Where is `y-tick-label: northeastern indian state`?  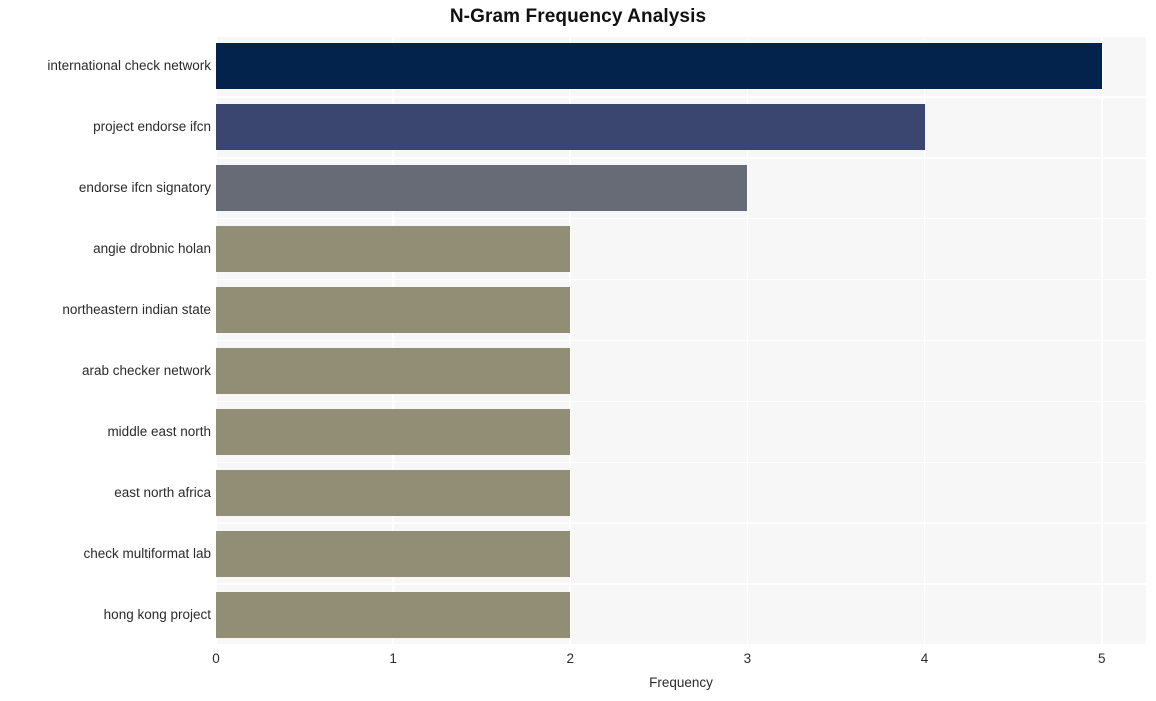 y-tick-label: northeastern indian state is located at coordinates (136, 310).